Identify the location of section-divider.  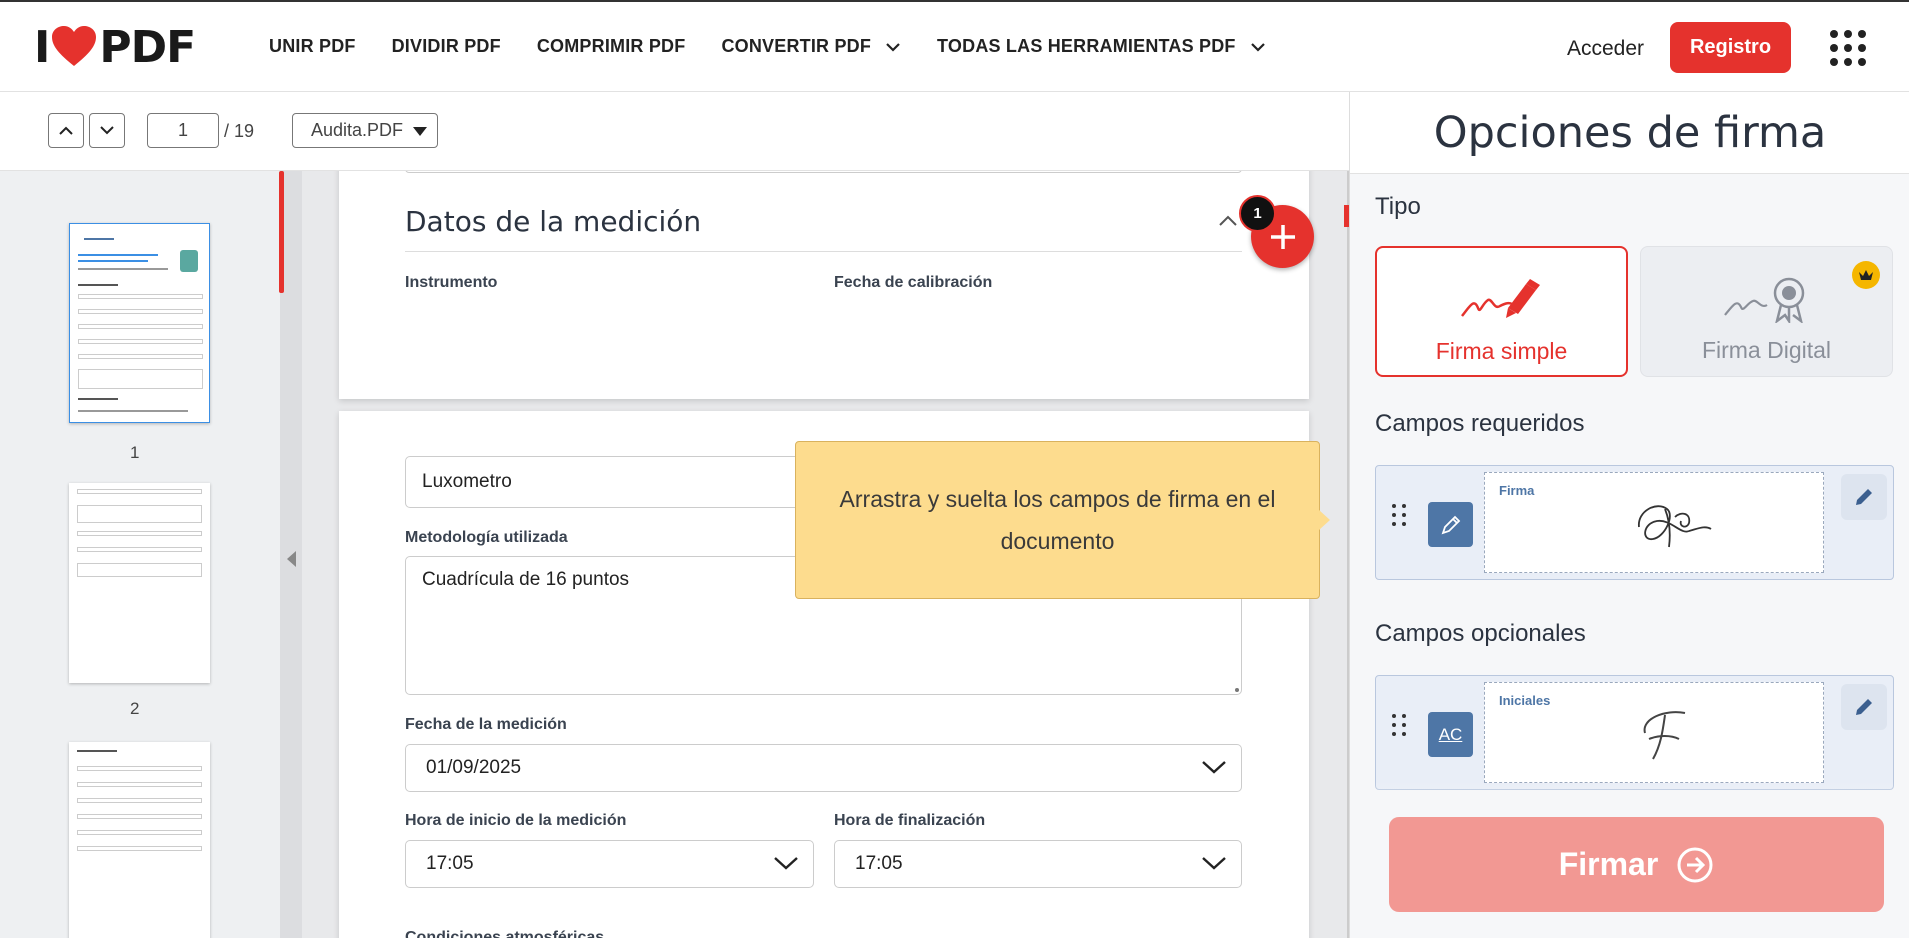
(823, 251).